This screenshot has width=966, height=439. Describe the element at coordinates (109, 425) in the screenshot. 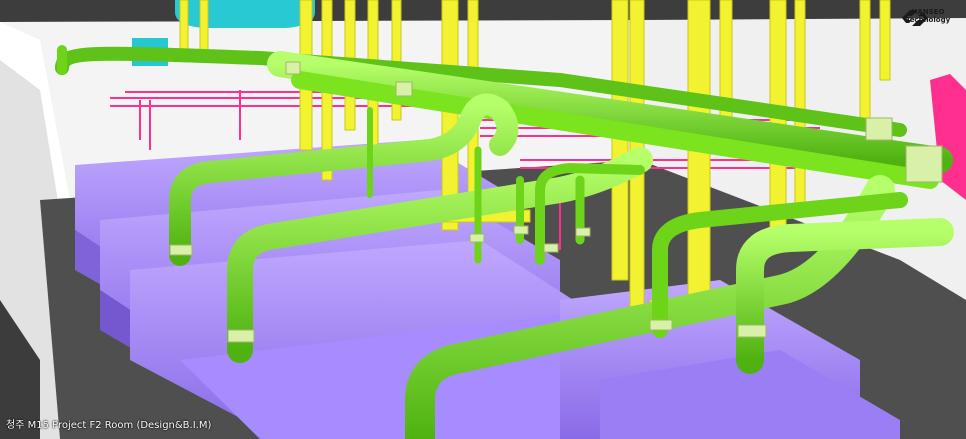

I see `image-caption: 청주 M15 Project F2 Room (Design&B.I.M)` at that location.